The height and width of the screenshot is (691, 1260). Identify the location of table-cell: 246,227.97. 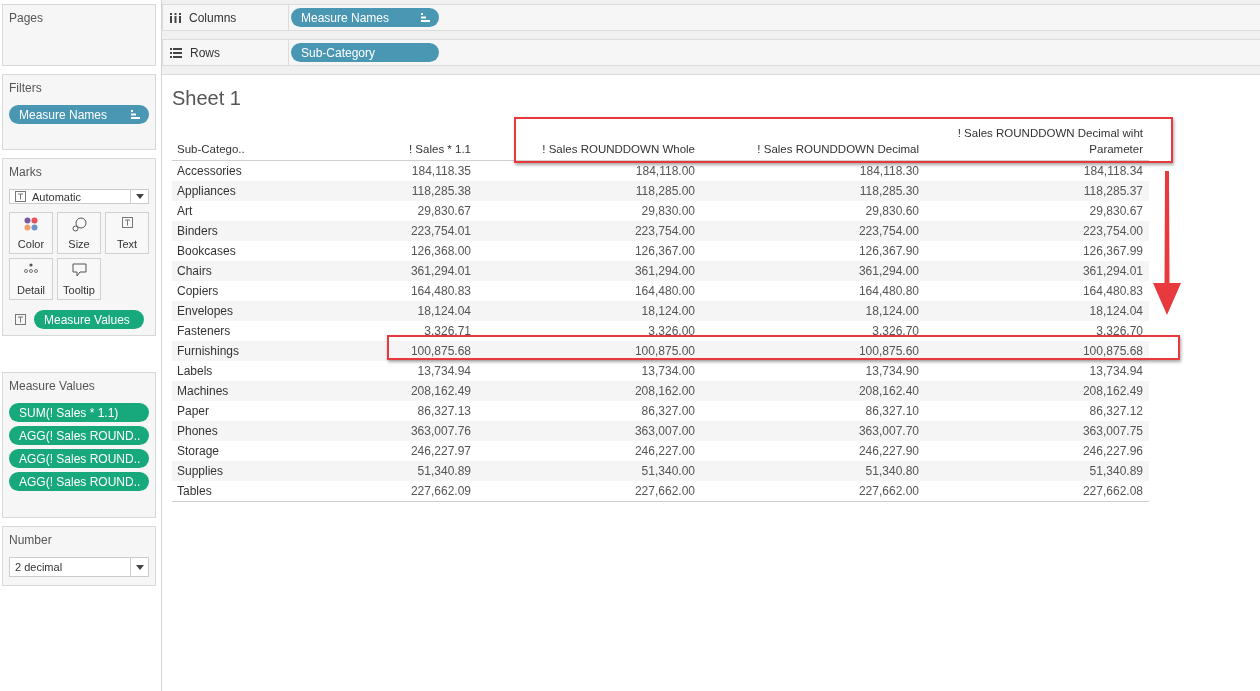
(440, 451).